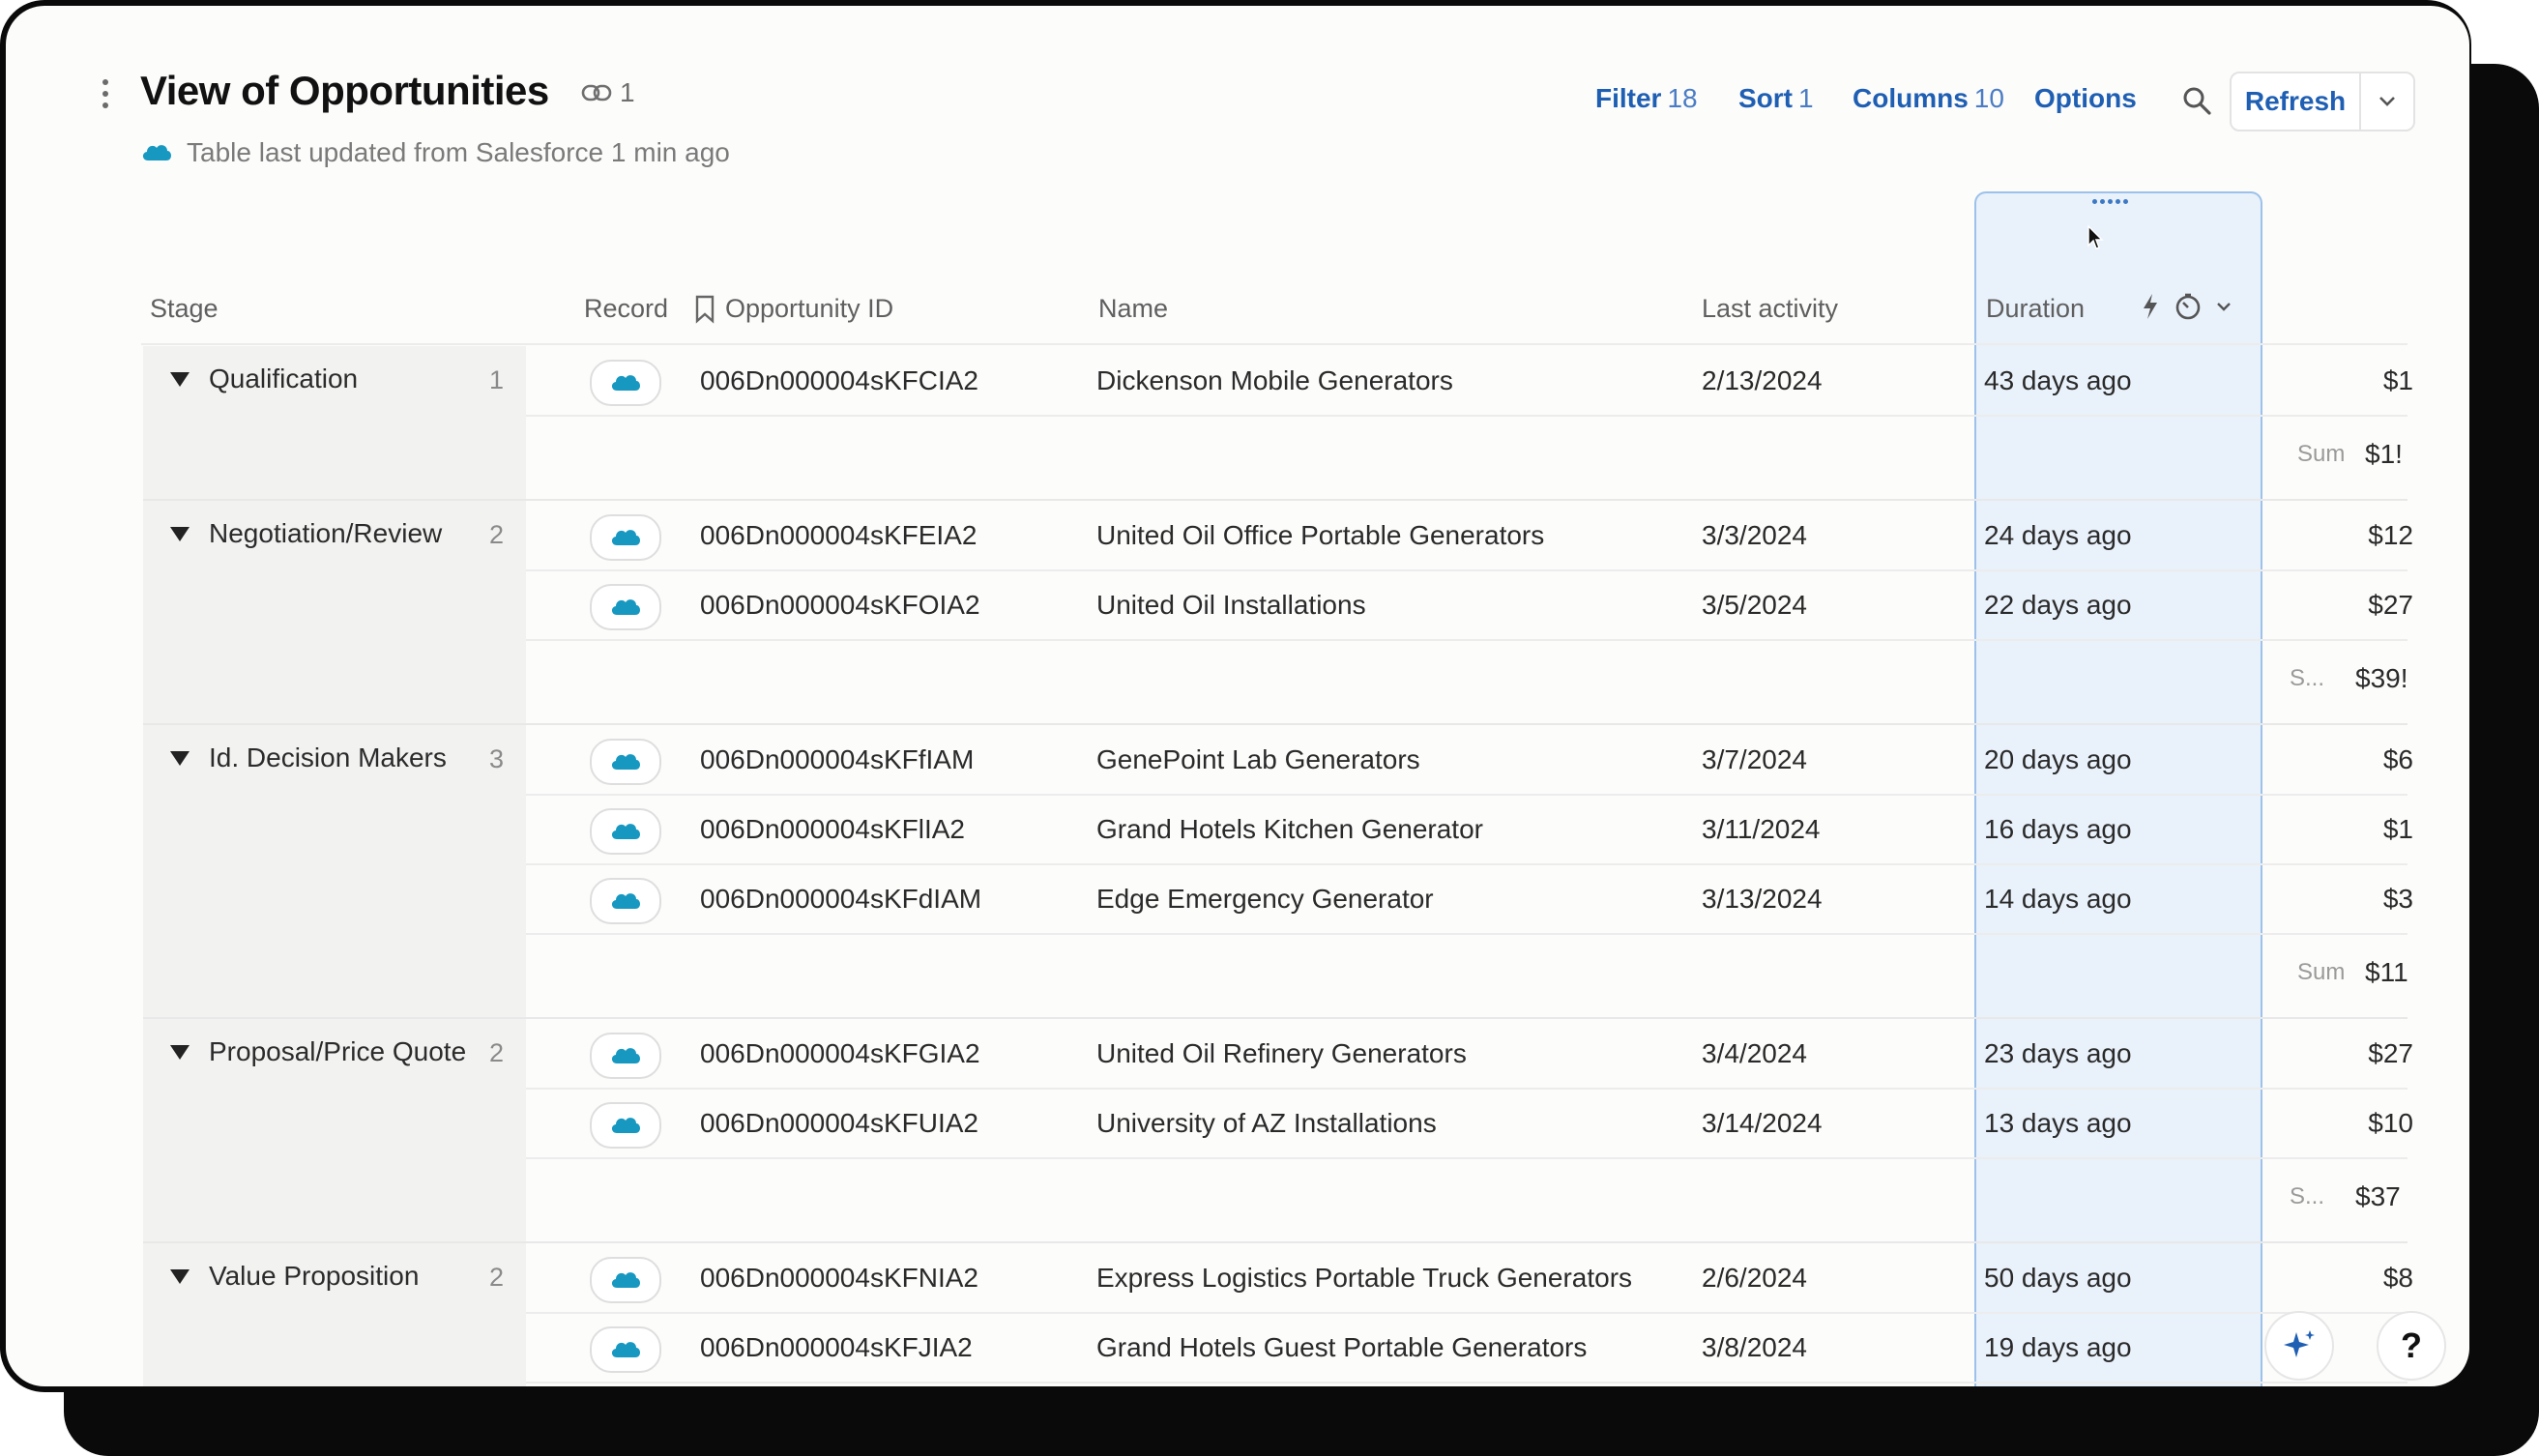  Describe the element at coordinates (294, 1277) in the screenshot. I see `group-toggle: Value Proposition` at that location.